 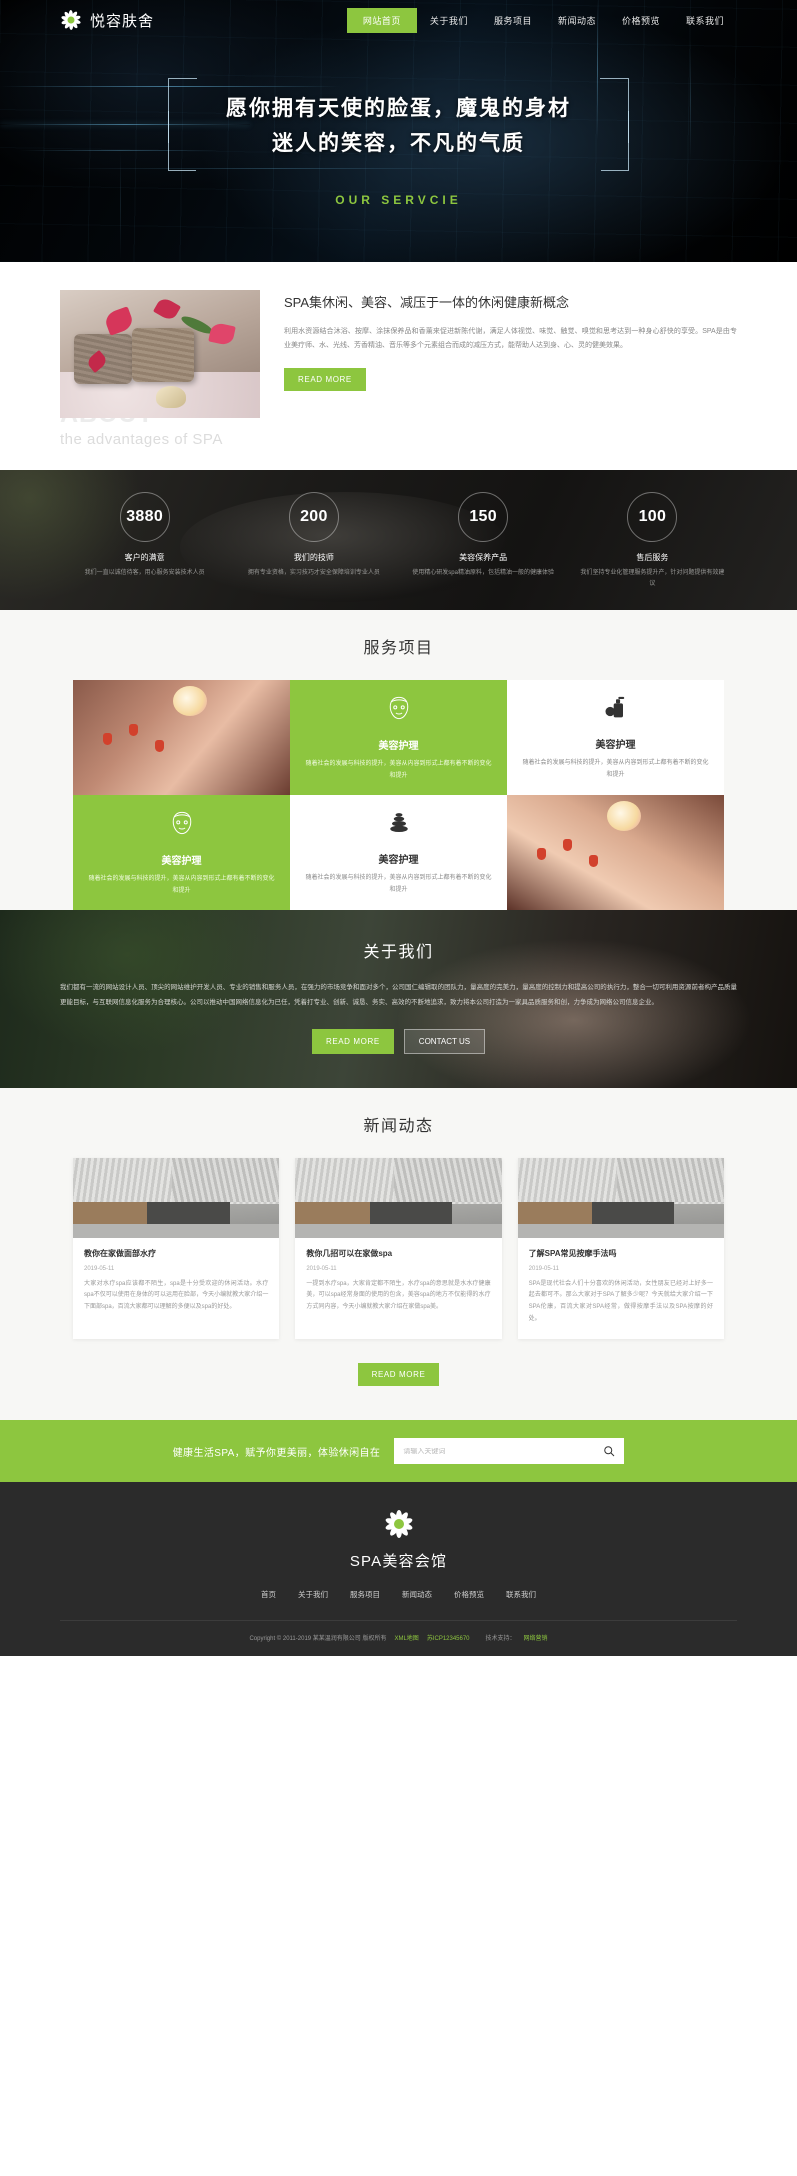 I want to click on hero-content: 愿你拥有天使的脸蛋，魔鬼的身材 迷人的笑容，不凡的气质 OUR SERVCIE, so click(x=398, y=123).